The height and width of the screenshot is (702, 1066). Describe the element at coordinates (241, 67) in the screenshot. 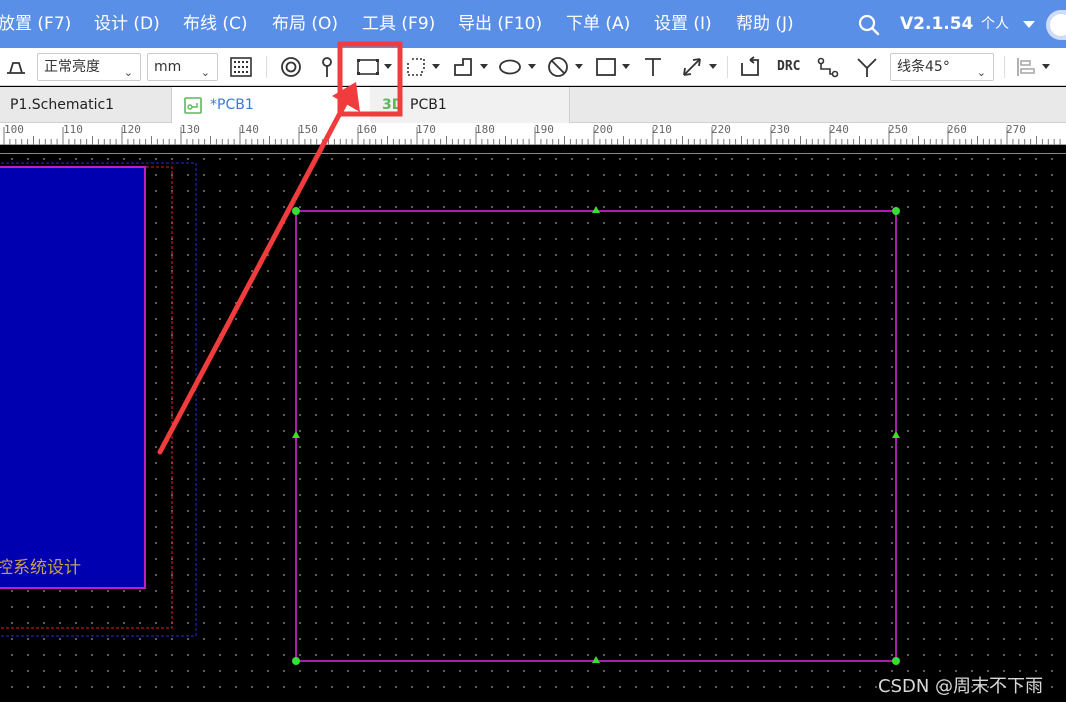

I see `grid-icon` at that location.